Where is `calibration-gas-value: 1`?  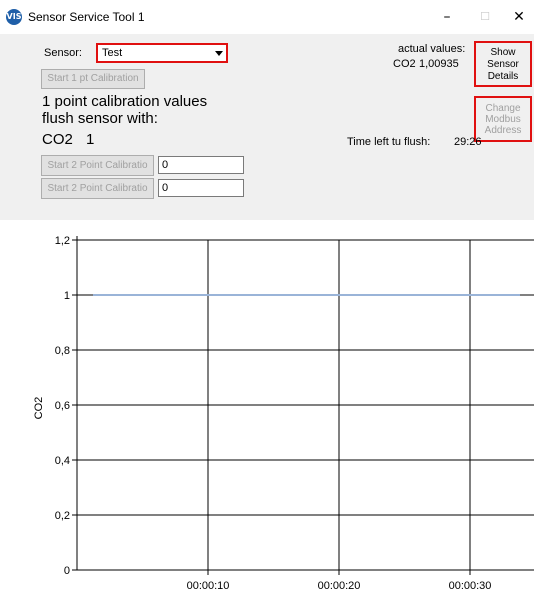 calibration-gas-value: 1 is located at coordinates (90, 139).